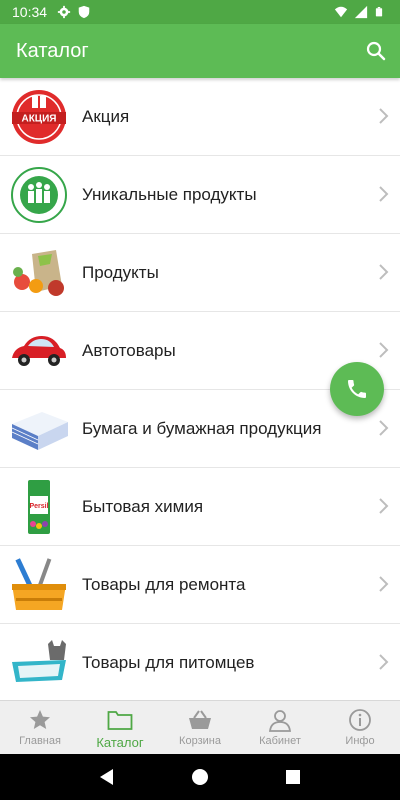 The height and width of the screenshot is (800, 400). I want to click on search-icon, so click(376, 51).